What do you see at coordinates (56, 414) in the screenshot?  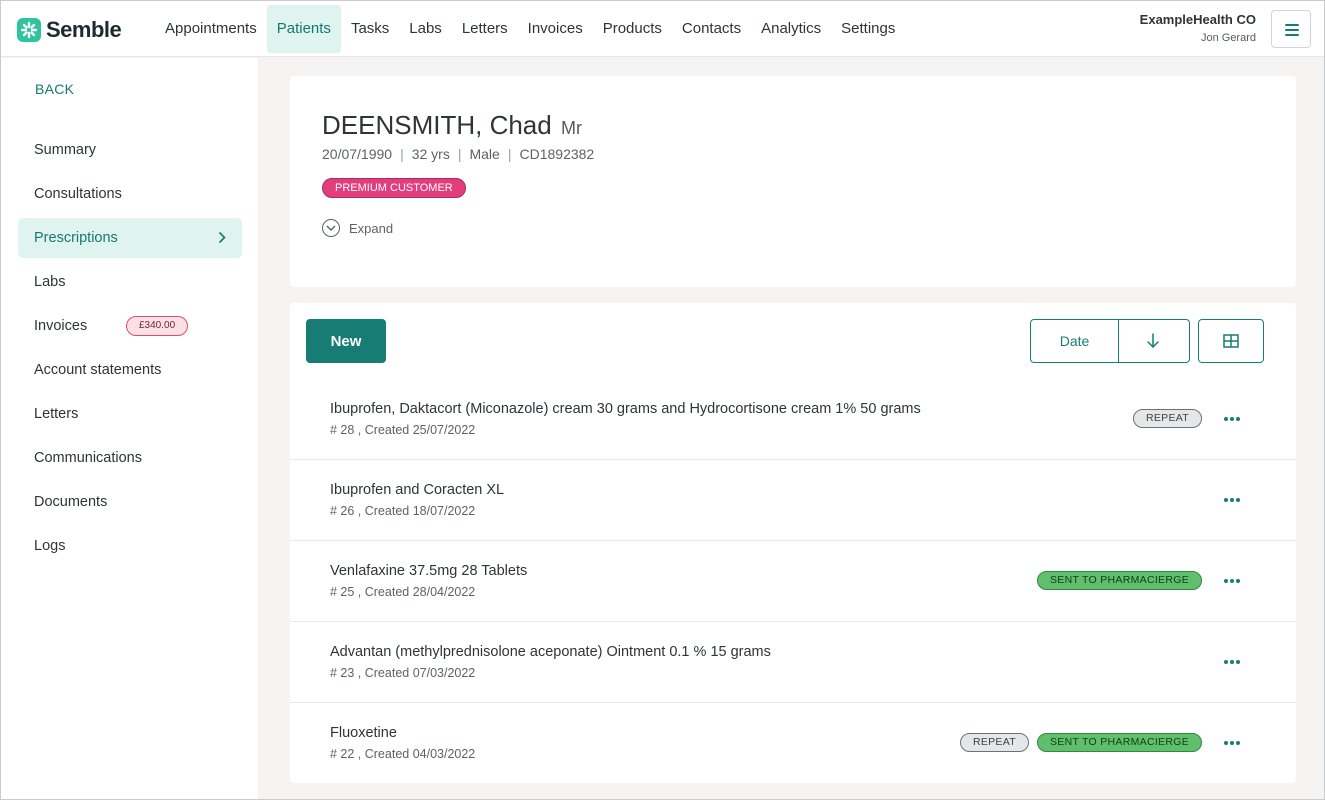 I see `sidebar-item-label: Letters` at bounding box center [56, 414].